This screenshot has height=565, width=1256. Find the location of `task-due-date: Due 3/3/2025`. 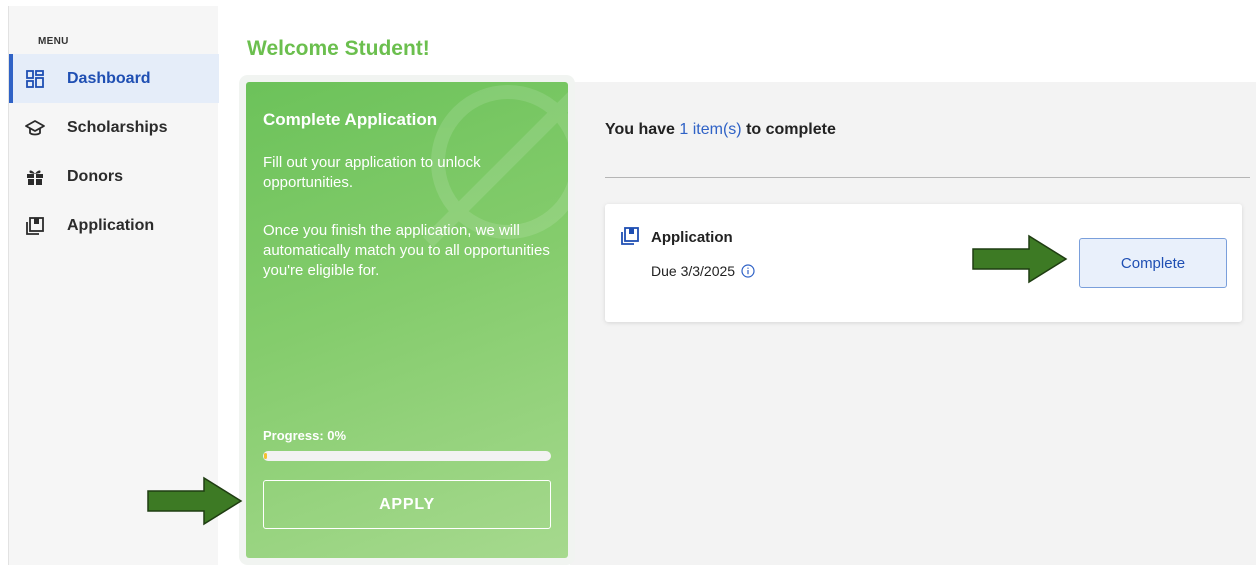

task-due-date: Due 3/3/2025 is located at coordinates (703, 271).